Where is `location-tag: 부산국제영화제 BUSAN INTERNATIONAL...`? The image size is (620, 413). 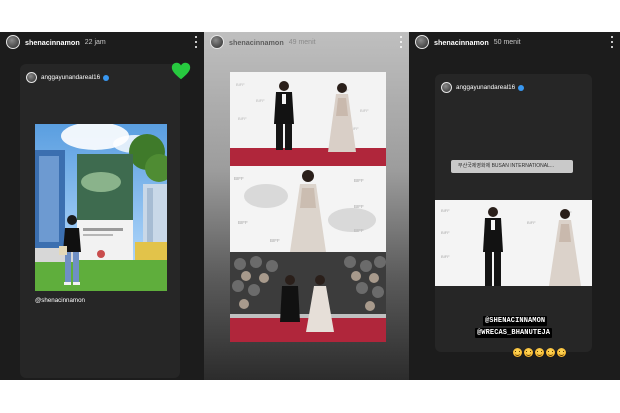 location-tag: 부산국제영화제 BUSAN INTERNATIONAL... is located at coordinates (512, 166).